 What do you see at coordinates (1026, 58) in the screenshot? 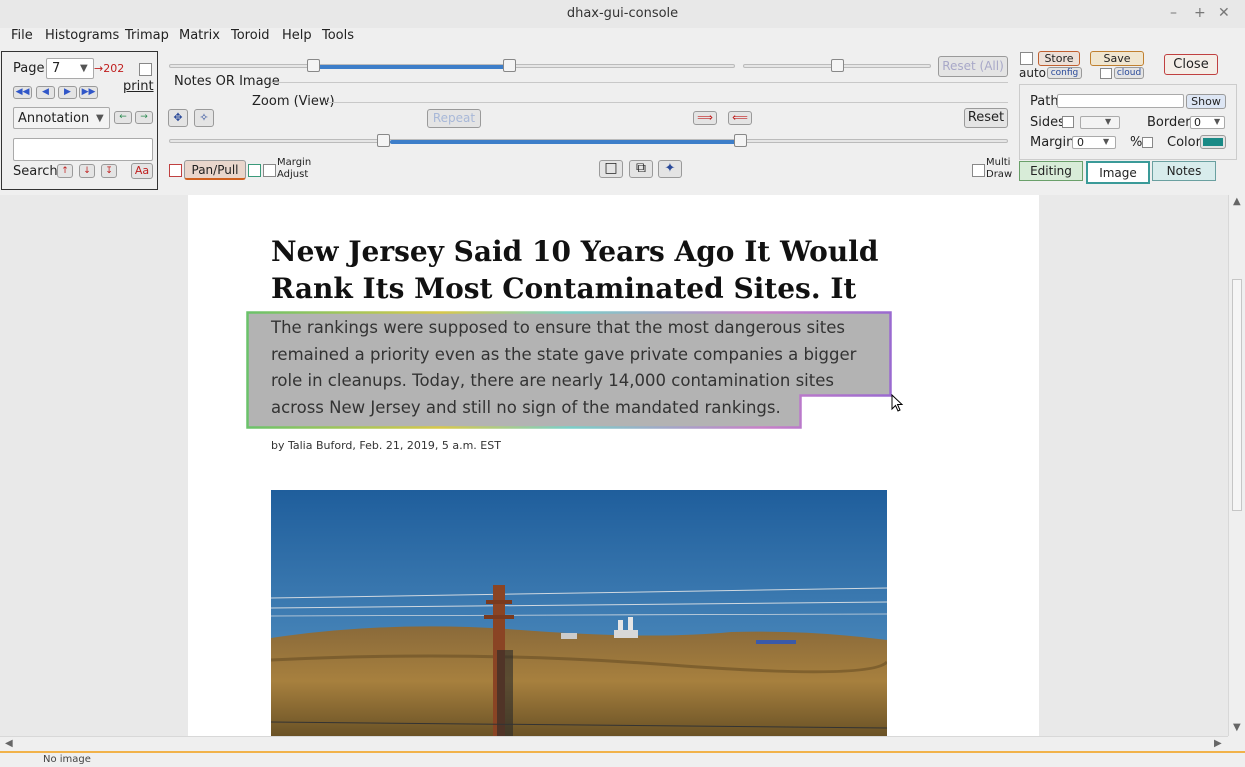
I see `auto-checkbox` at bounding box center [1026, 58].